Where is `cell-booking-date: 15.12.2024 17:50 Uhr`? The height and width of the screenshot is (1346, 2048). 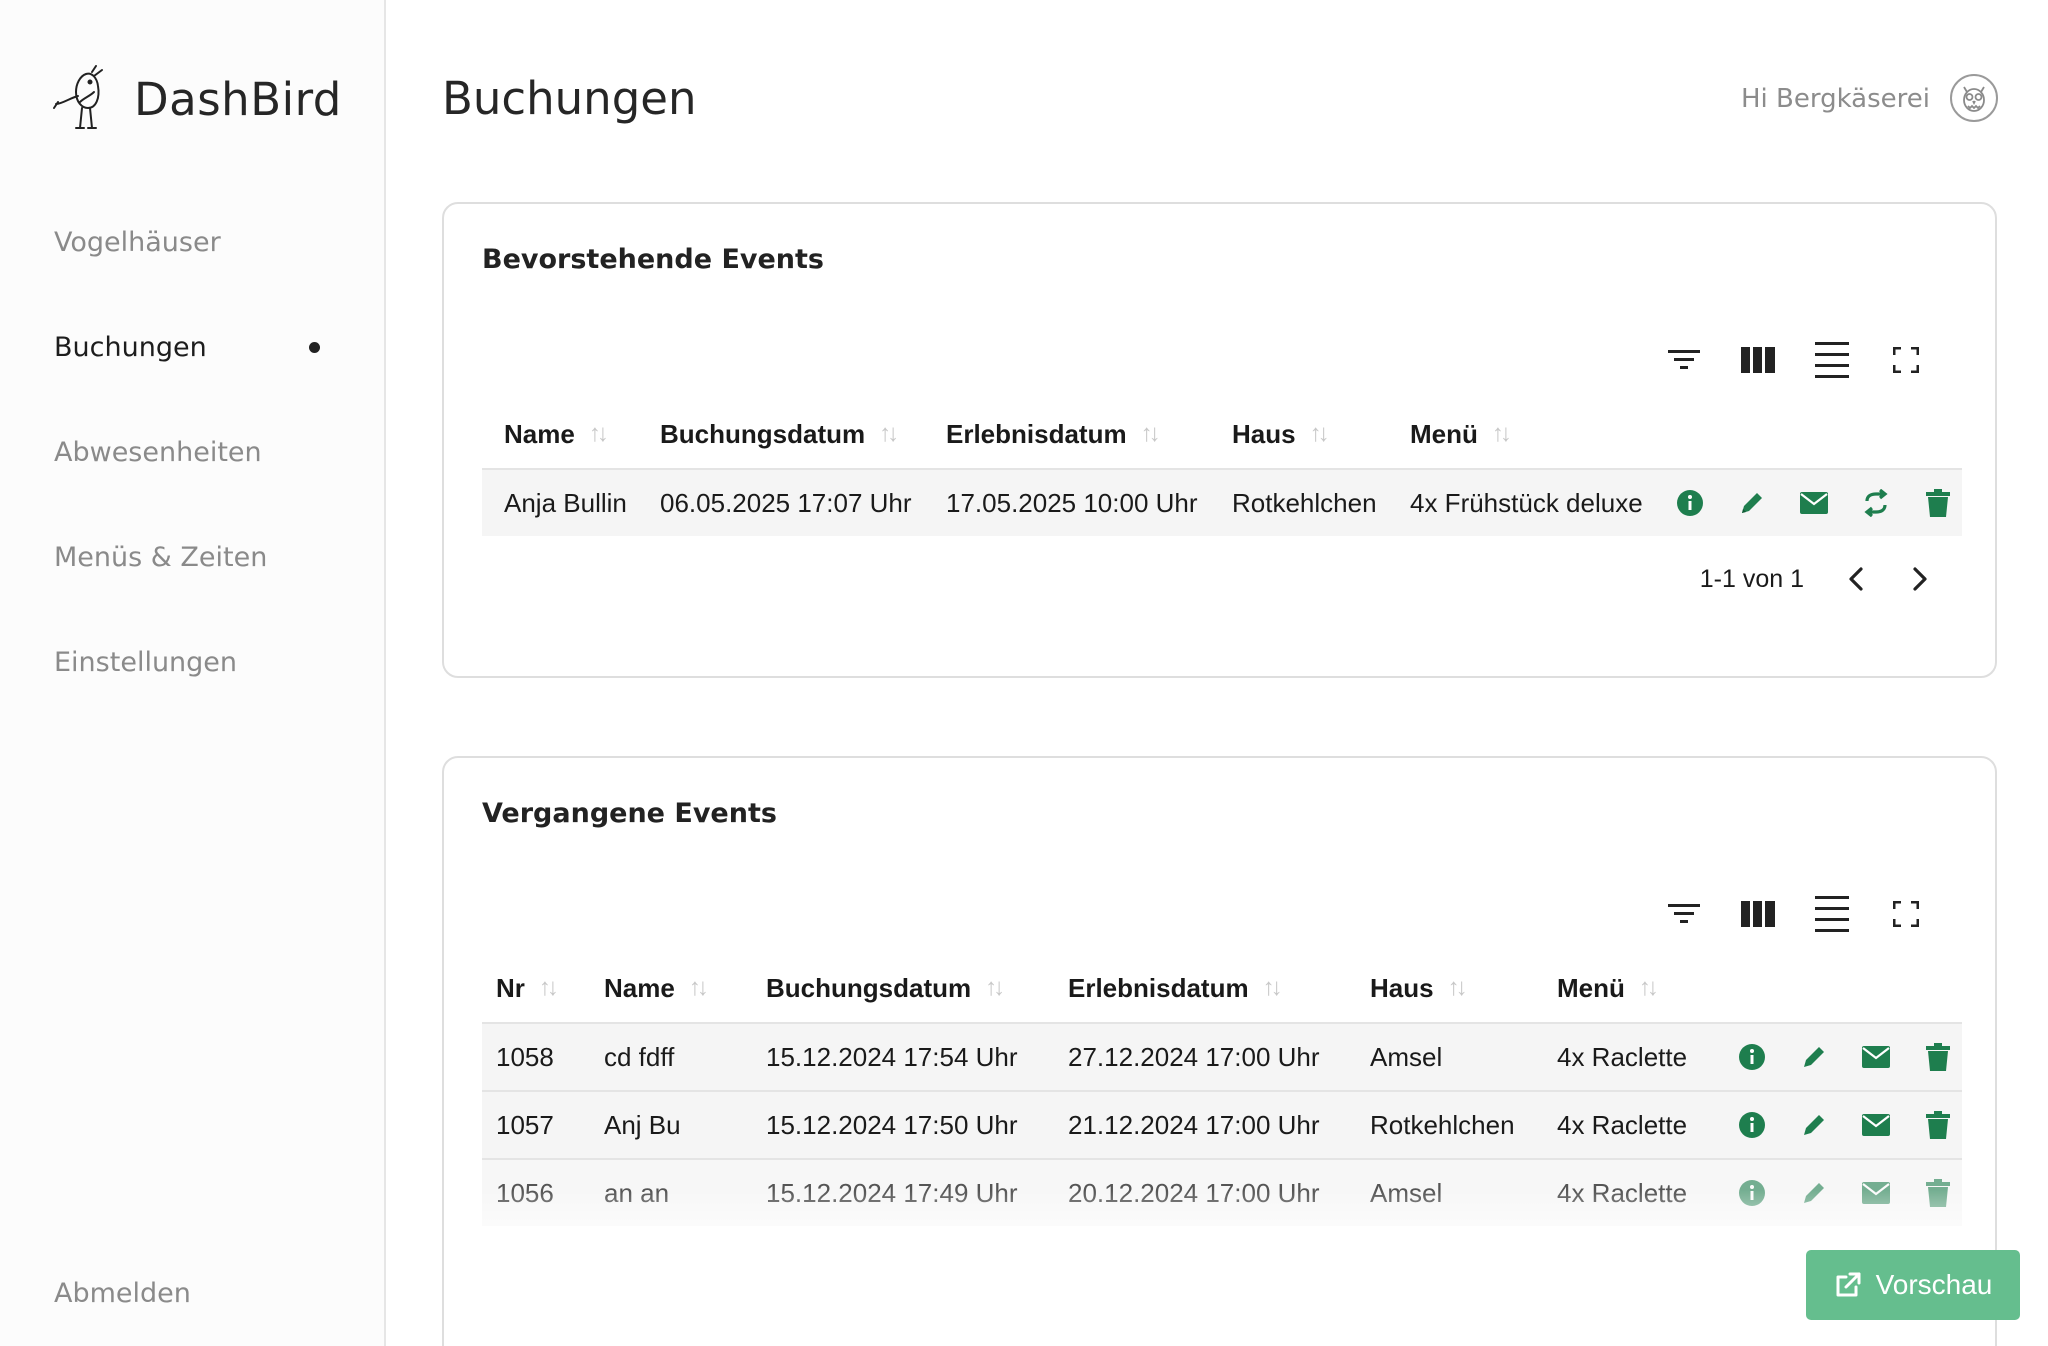 cell-booking-date: 15.12.2024 17:50 Uhr is located at coordinates (892, 1124).